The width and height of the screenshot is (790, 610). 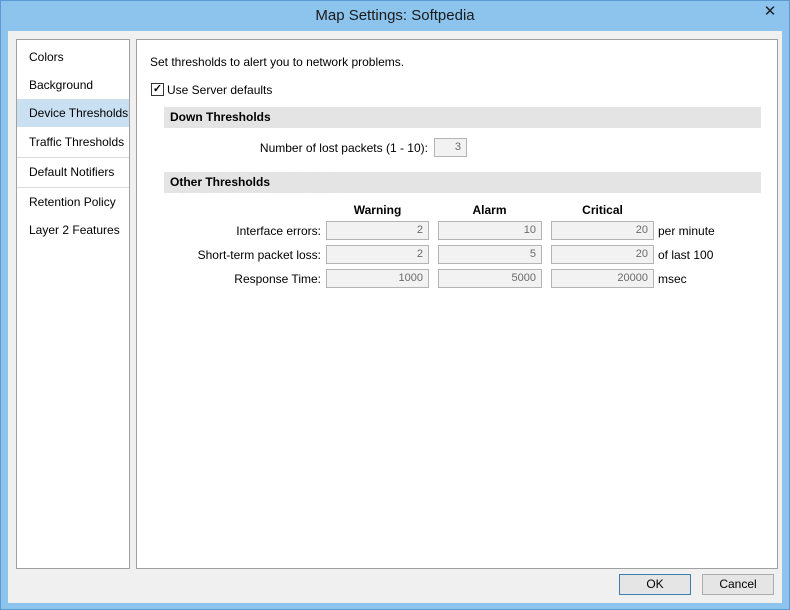 I want to click on sidebar-item-retention-policy: Retention Policy, so click(x=73, y=202).